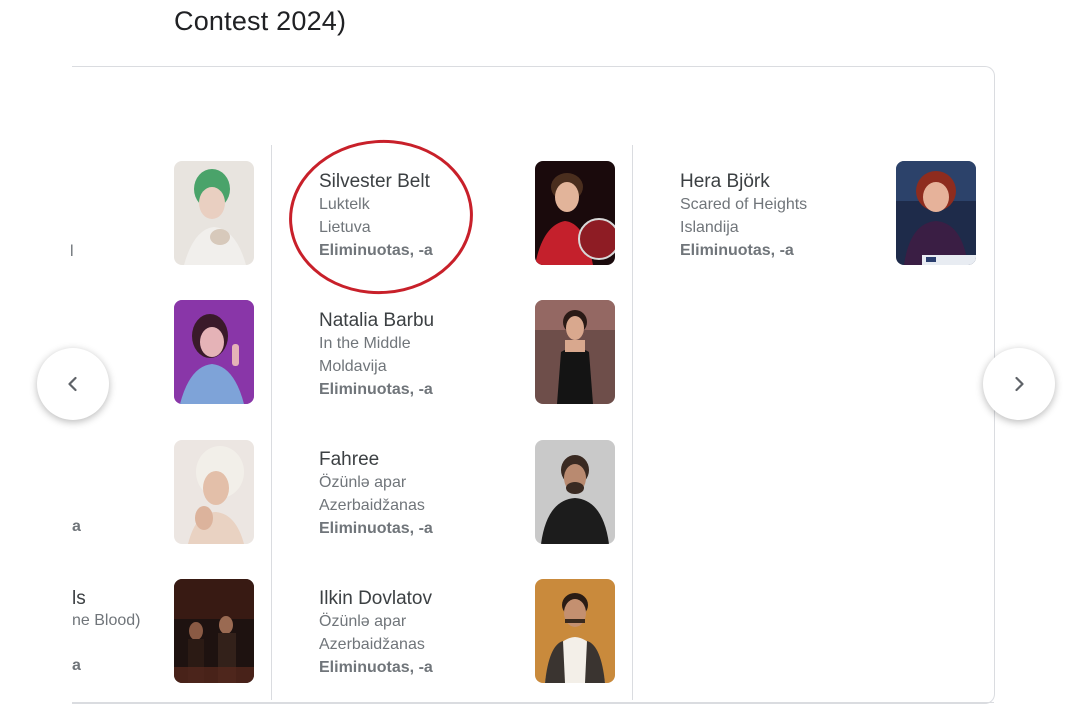 The height and width of the screenshot is (720, 1080). Describe the element at coordinates (349, 459) in the screenshot. I see `artist-name: Fahree` at that location.